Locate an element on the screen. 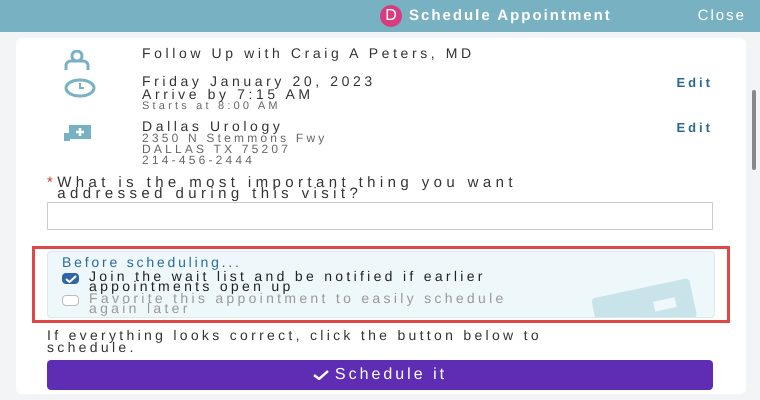 This screenshot has height=400, width=760. address-line: DALLAS TX 75207 is located at coordinates (217, 149).